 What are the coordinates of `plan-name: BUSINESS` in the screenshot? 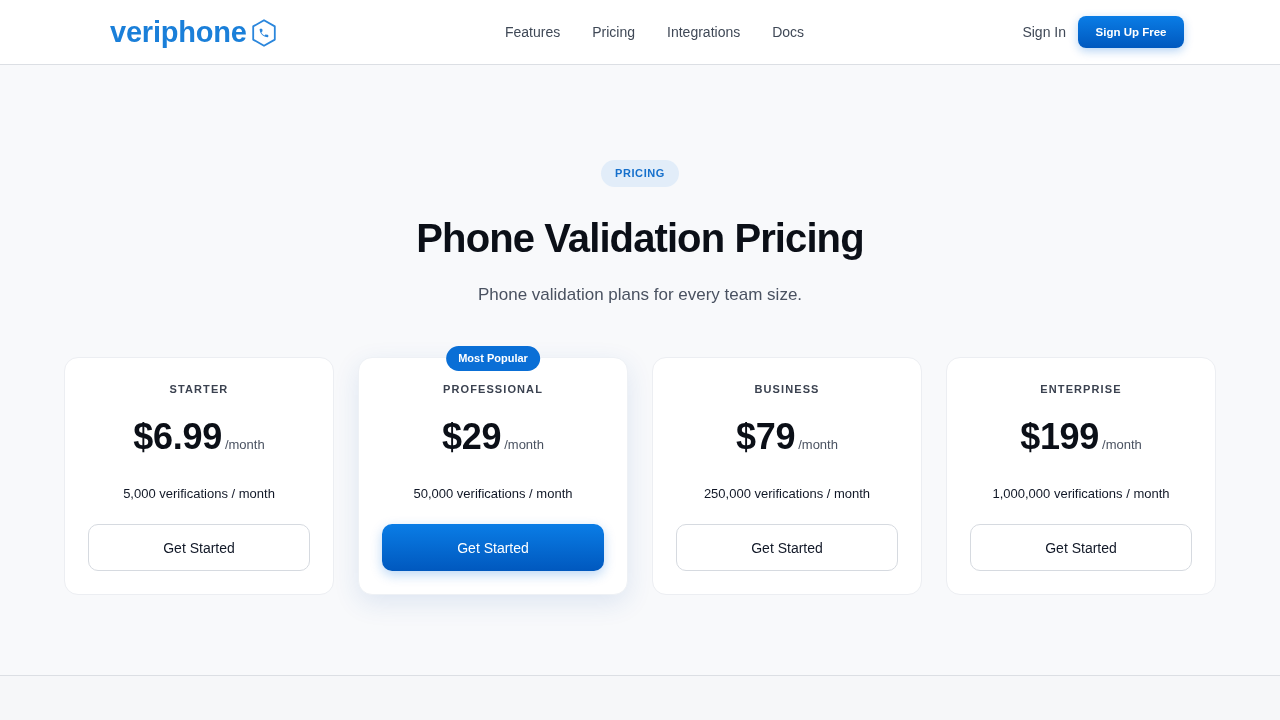 It's located at (787, 389).